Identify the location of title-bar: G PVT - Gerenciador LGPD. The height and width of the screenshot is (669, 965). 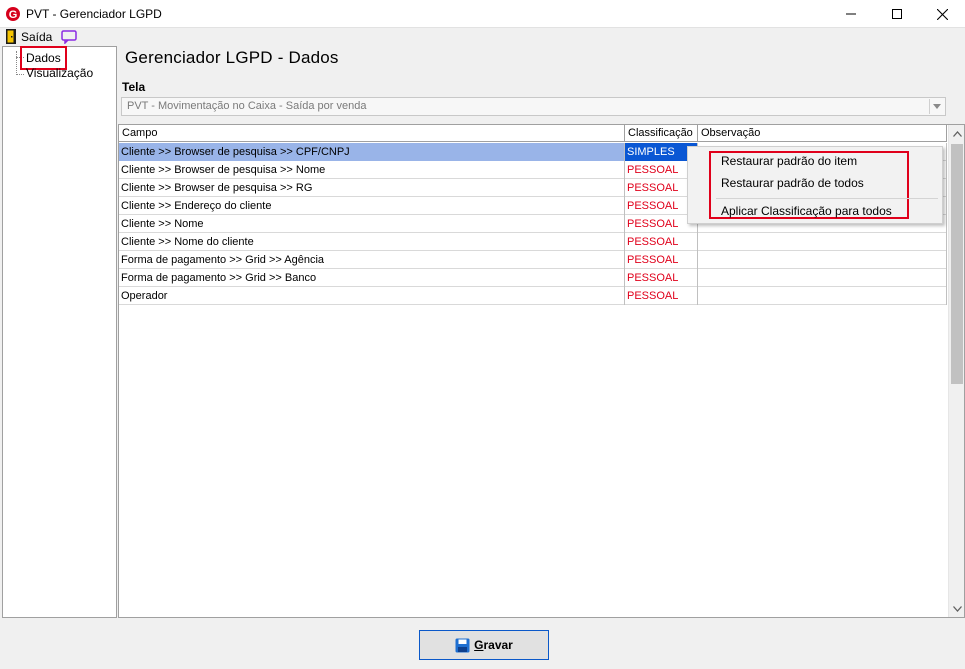
(482, 14).